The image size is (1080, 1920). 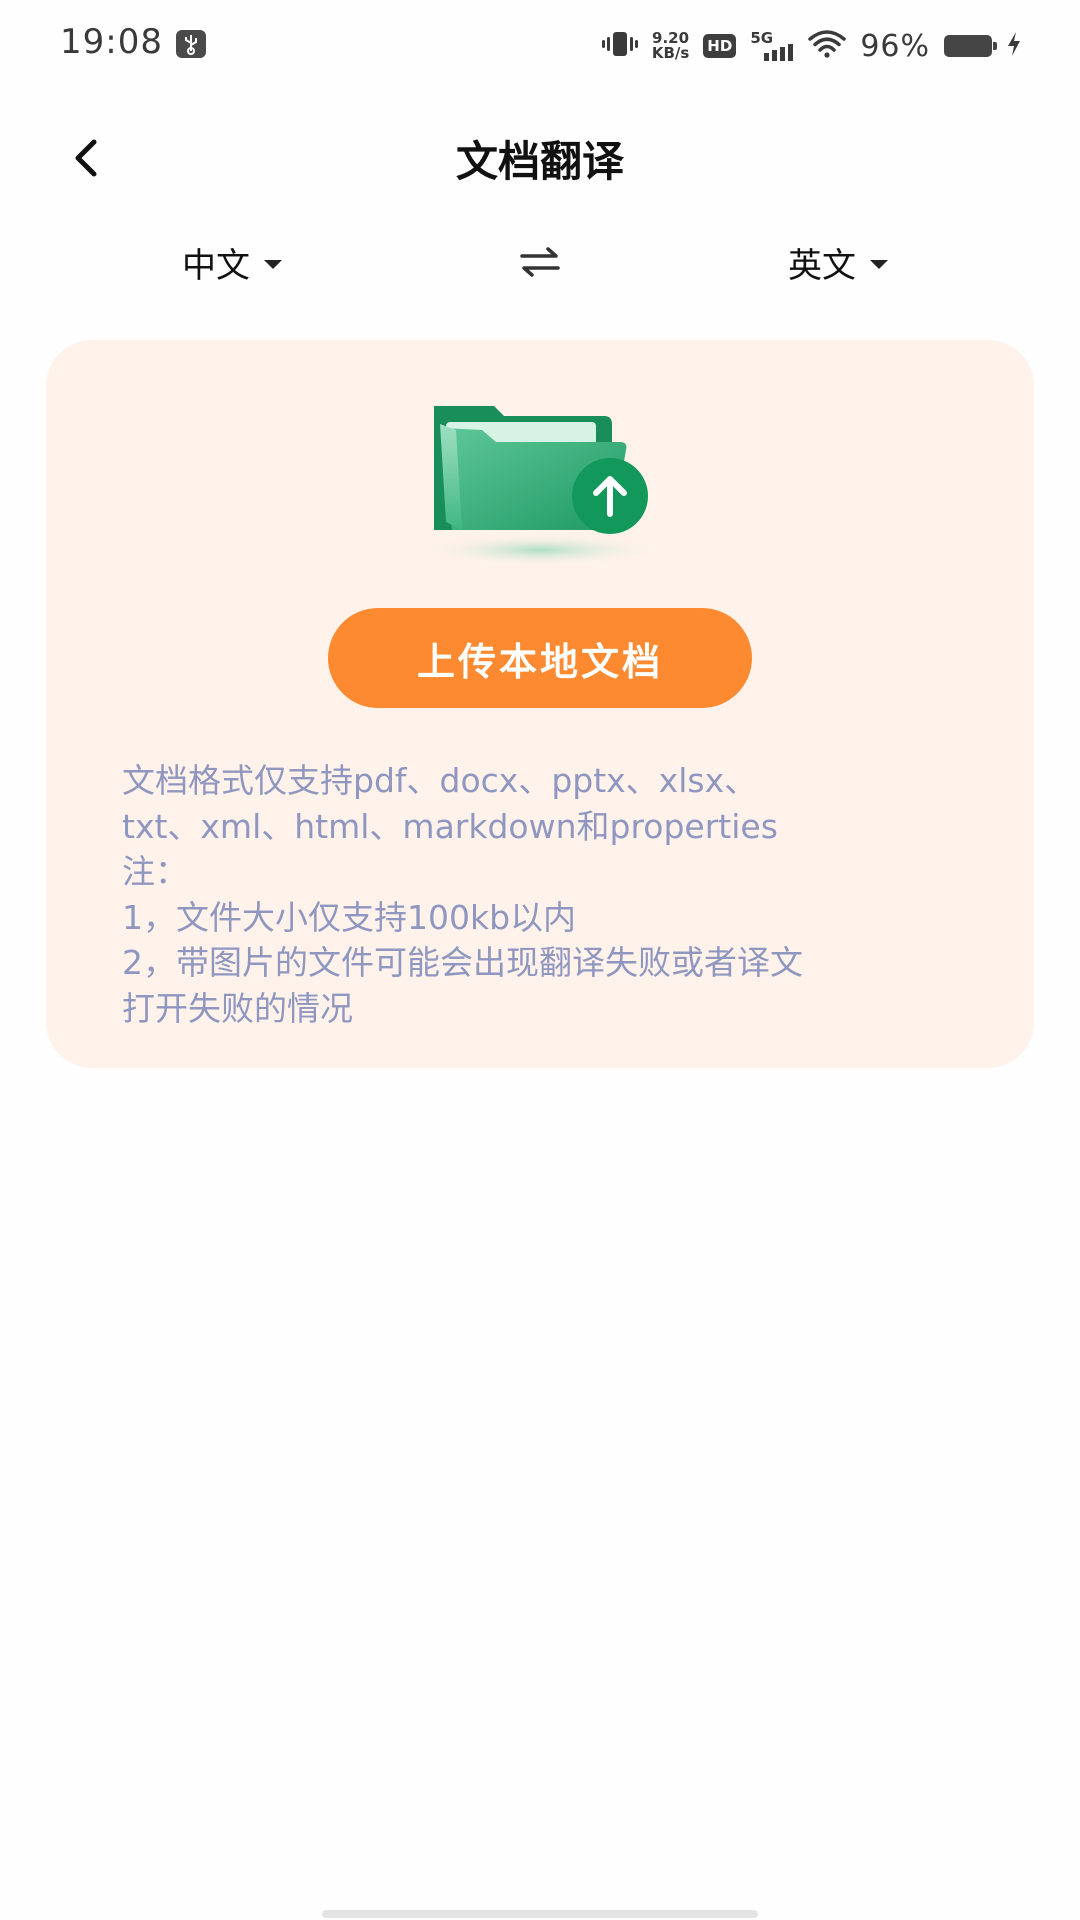 What do you see at coordinates (895, 46) in the screenshot?
I see `battery-percent: 96%` at bounding box center [895, 46].